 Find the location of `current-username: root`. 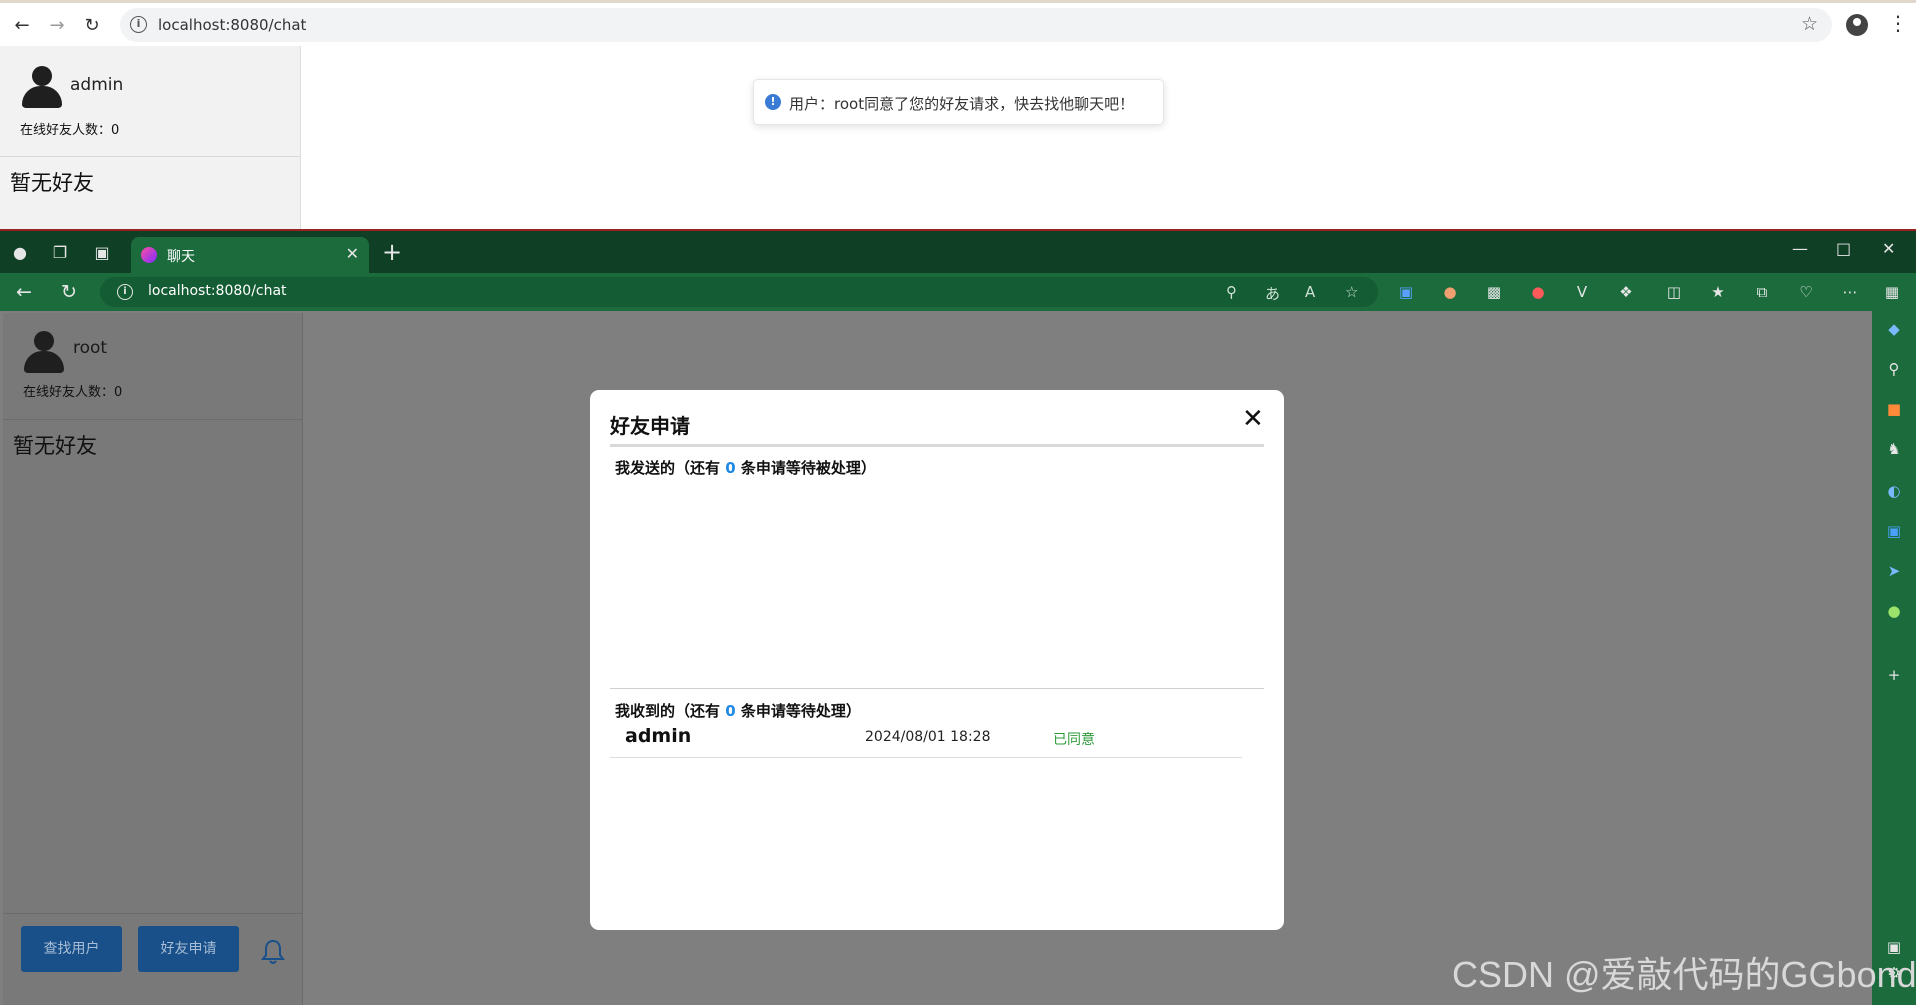

current-username: root is located at coordinates (90, 348).